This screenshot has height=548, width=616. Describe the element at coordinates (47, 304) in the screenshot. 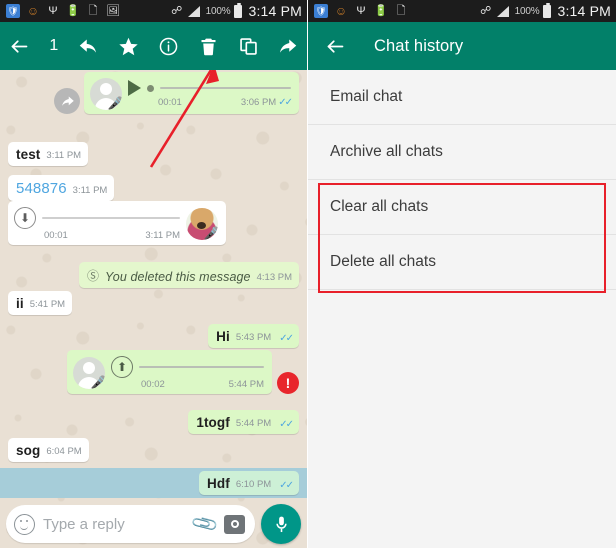

I see `message-time: 5:41 PM` at that location.